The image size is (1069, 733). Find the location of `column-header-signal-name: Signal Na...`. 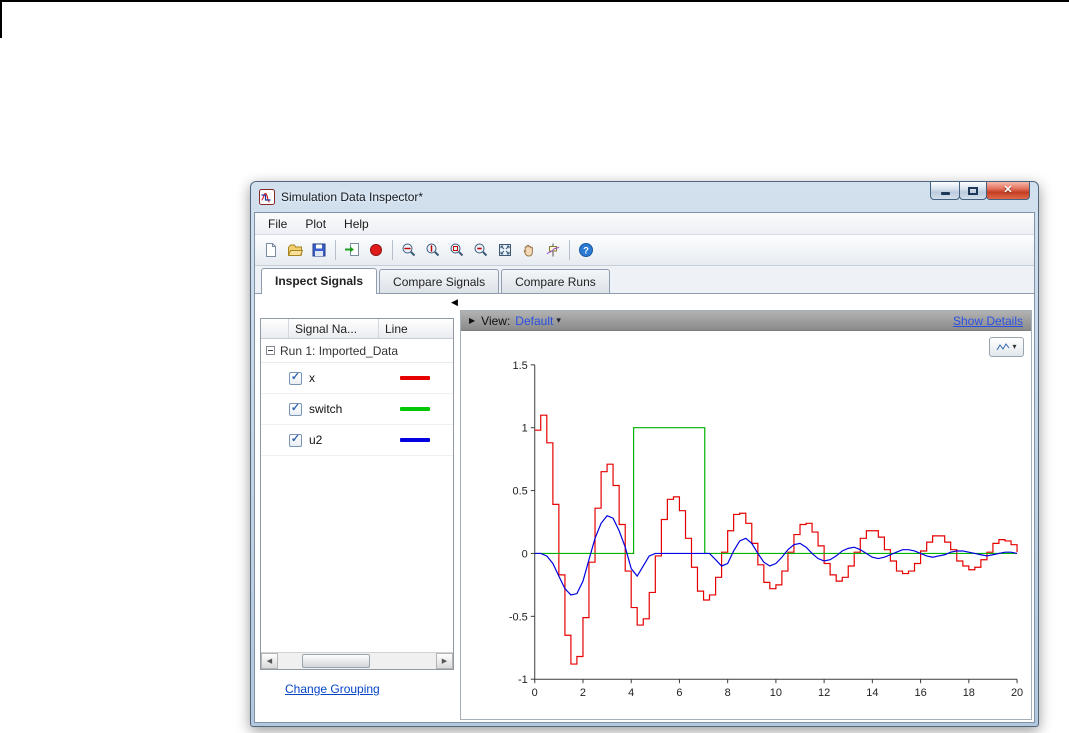

column-header-signal-name: Signal Na... is located at coordinates (333, 328).